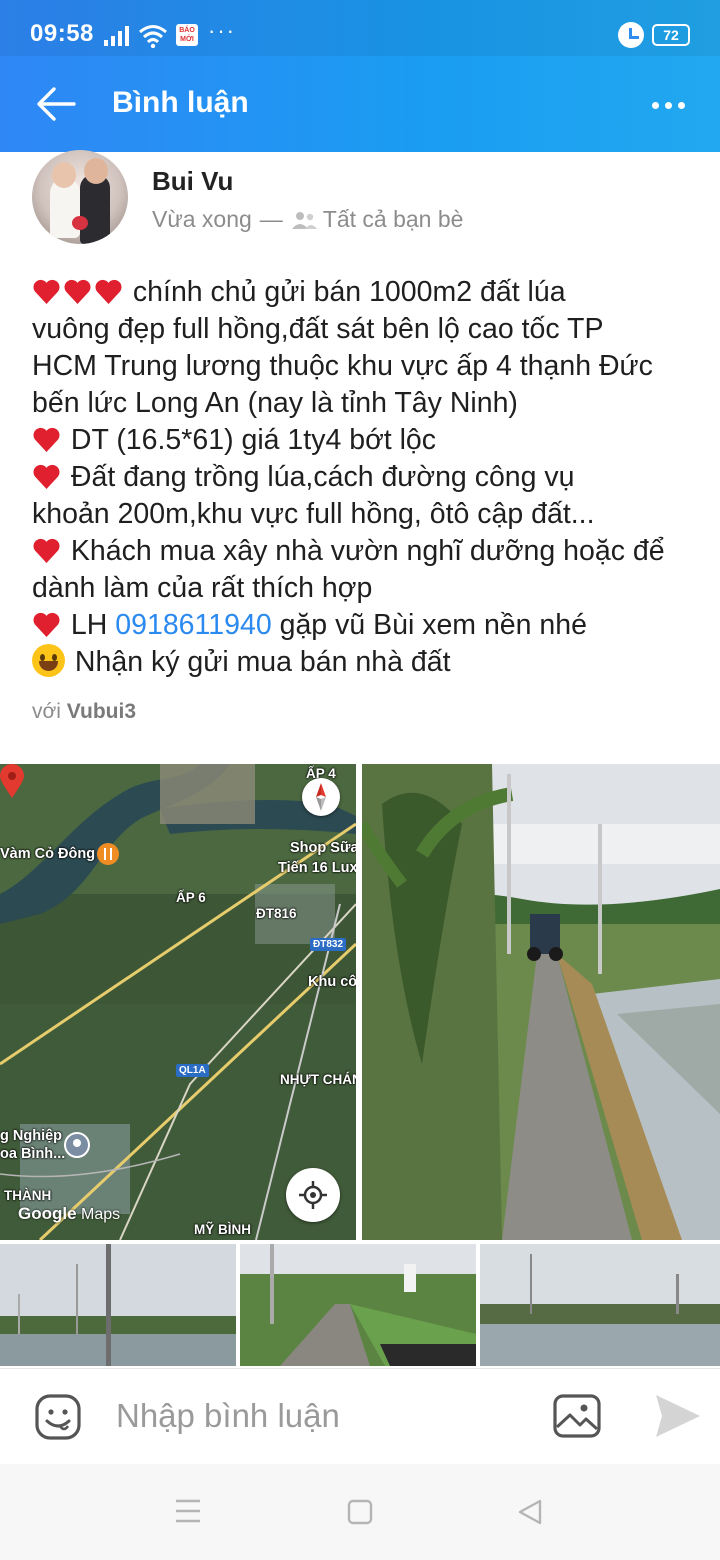 This screenshot has width=720, height=1560. I want to click on content-line: chính chủ gửi bán 1000m2 đất lúa, so click(362, 292).